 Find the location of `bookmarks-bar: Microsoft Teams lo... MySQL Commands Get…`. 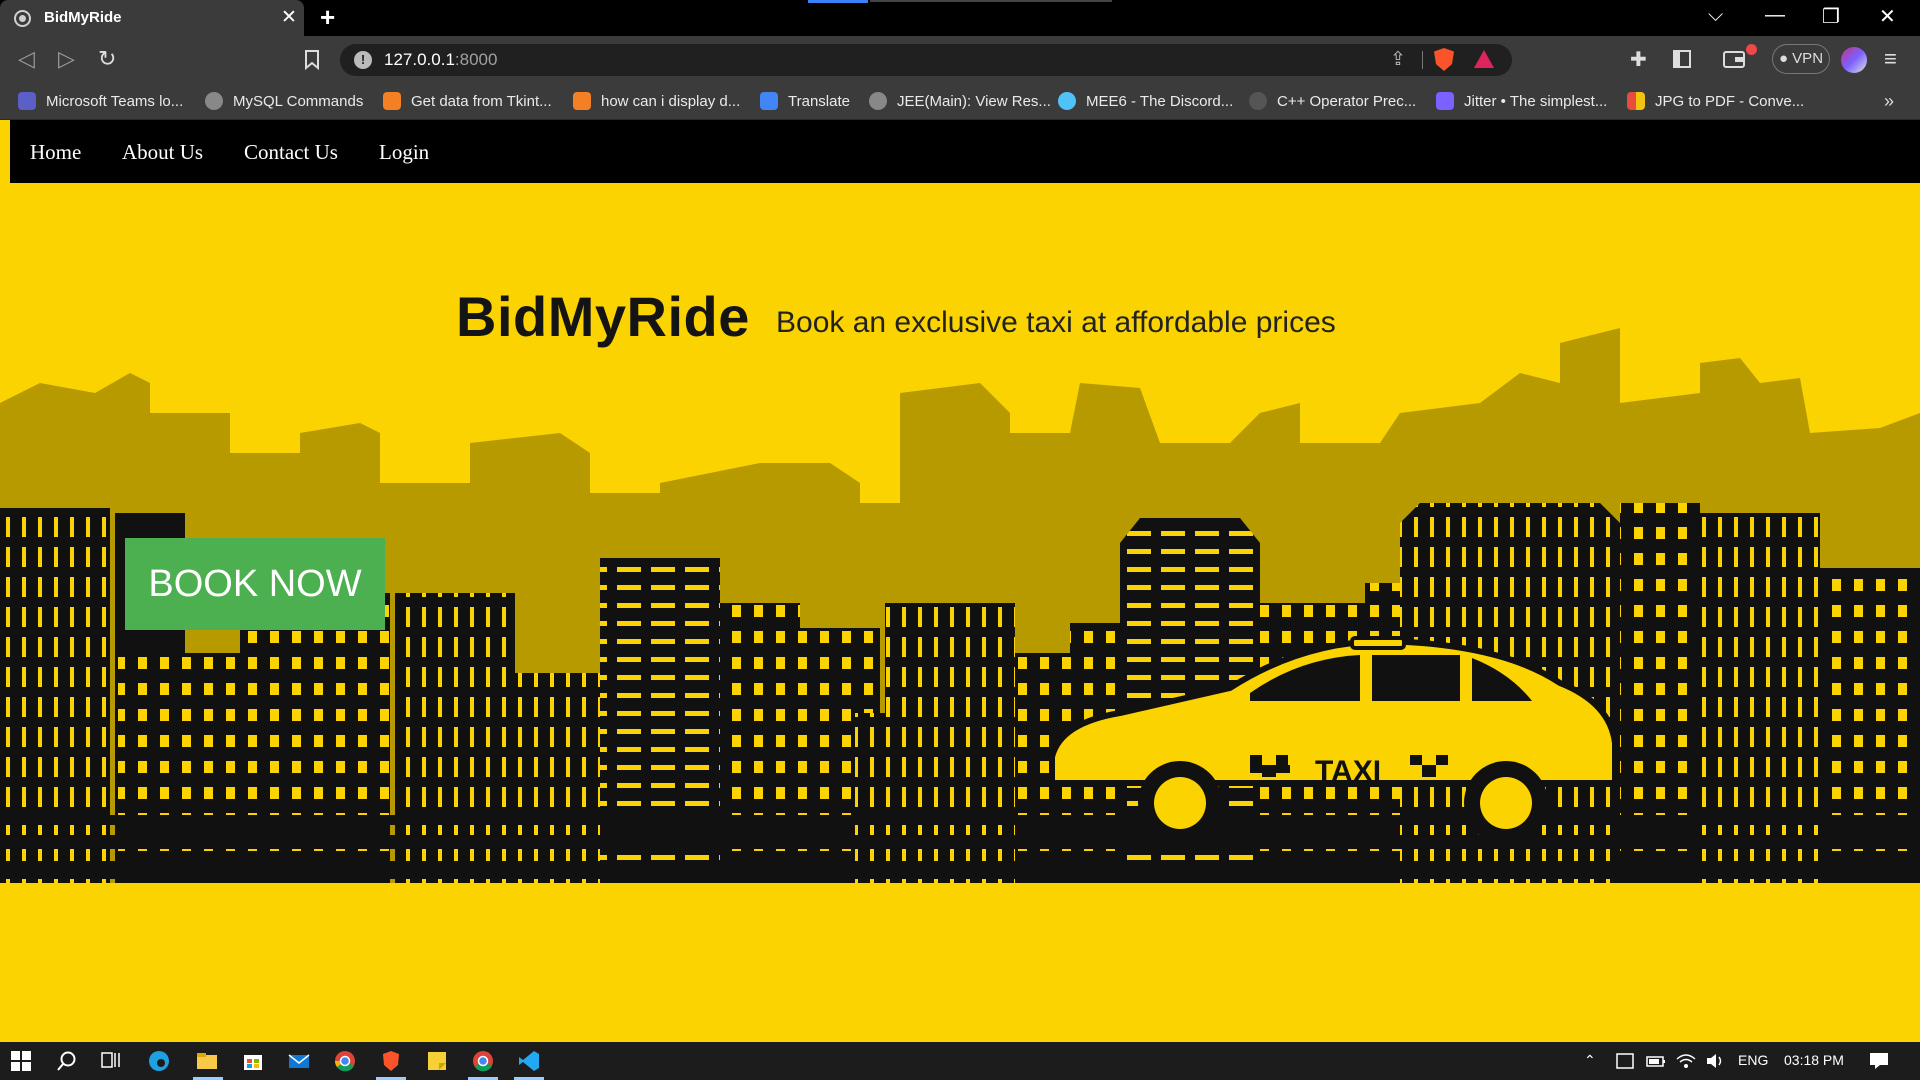

bookmarks-bar: Microsoft Teams lo... MySQL Commands Get… is located at coordinates (960, 102).